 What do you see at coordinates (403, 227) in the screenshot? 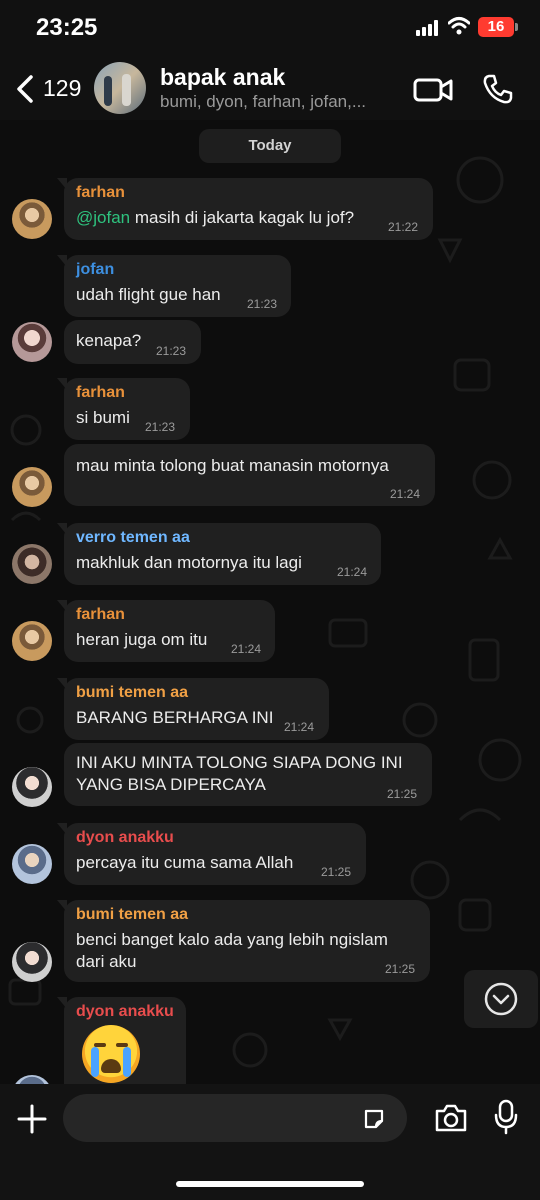
I see `message-time: 21:22` at bounding box center [403, 227].